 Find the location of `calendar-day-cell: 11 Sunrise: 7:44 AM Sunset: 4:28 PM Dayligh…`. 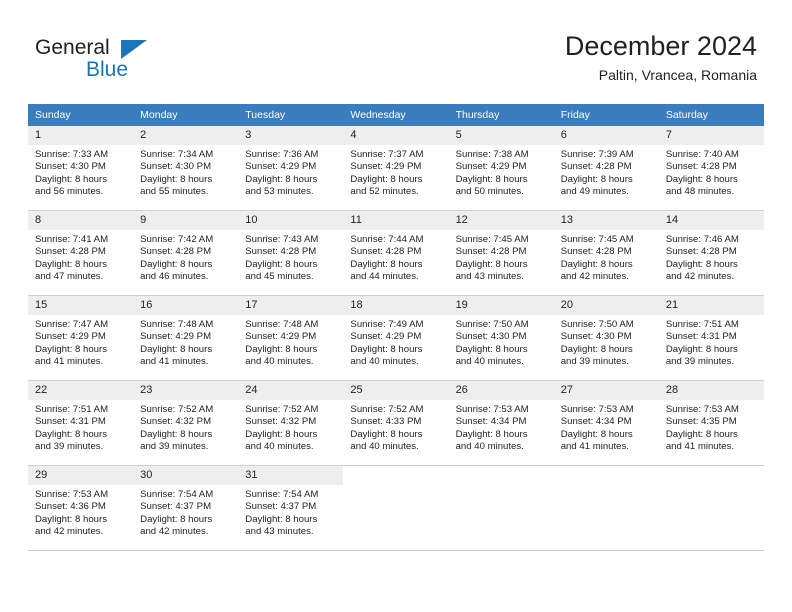

calendar-day-cell: 11 Sunrise: 7:44 AM Sunset: 4:28 PM Dayligh… is located at coordinates (396, 253).